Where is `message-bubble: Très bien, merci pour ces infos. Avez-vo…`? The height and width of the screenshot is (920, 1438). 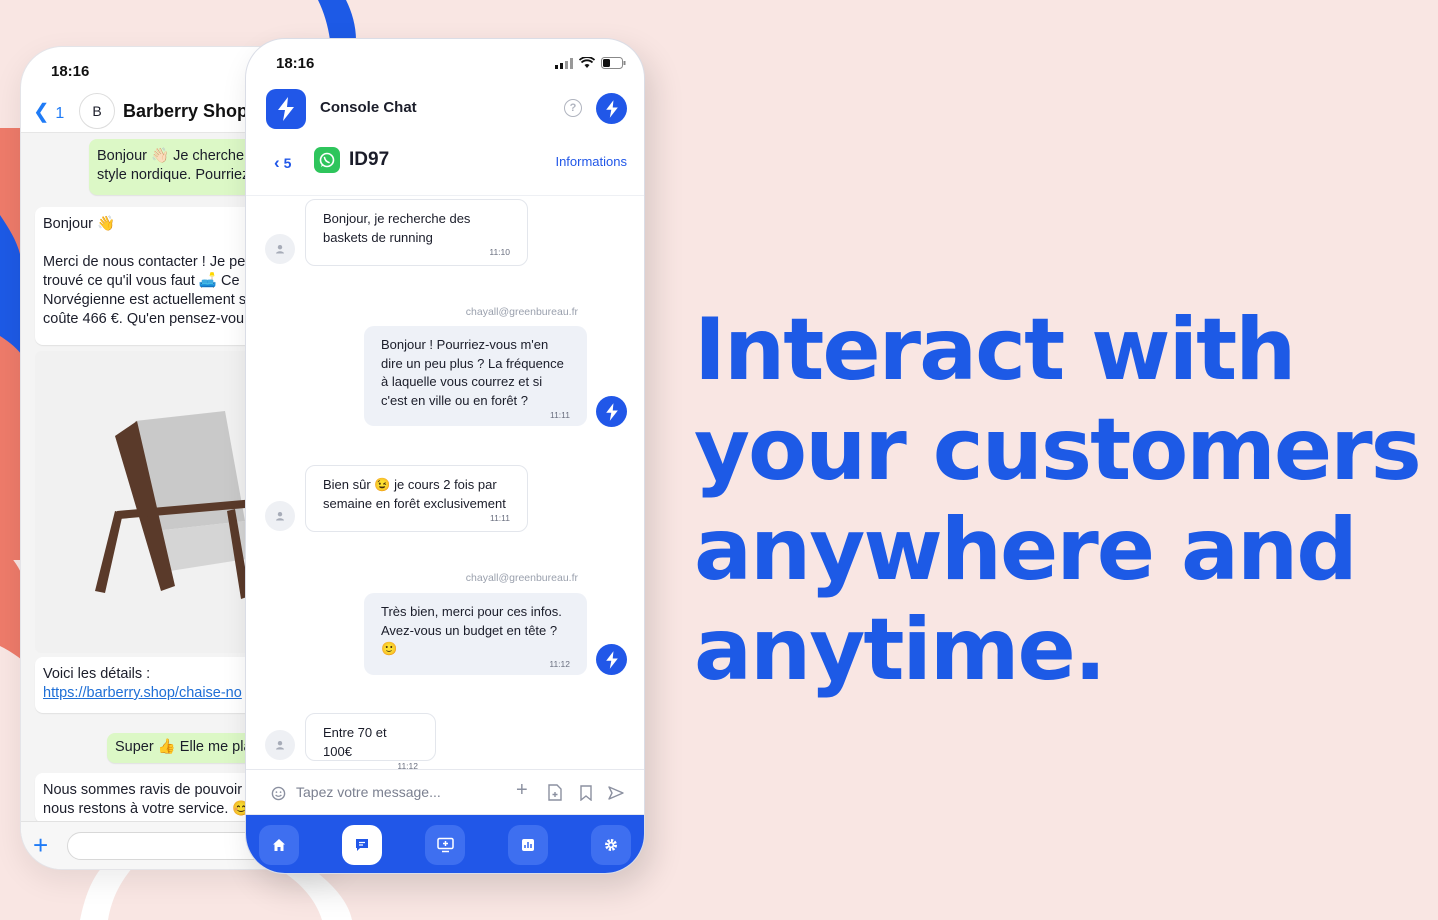
message-bubble: Très bien, merci pour ces infos. Avez-vo… is located at coordinates (475, 634).